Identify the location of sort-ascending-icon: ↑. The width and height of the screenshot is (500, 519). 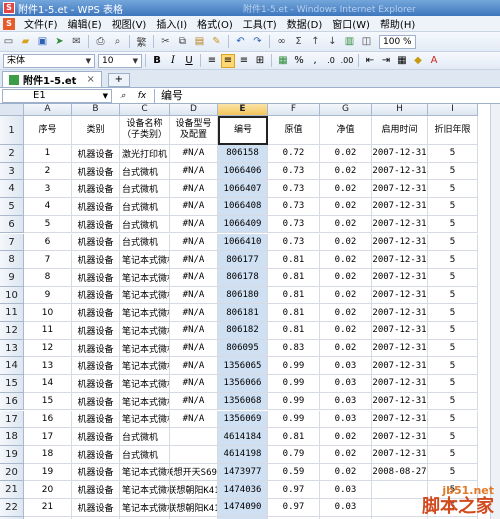
(315, 41).